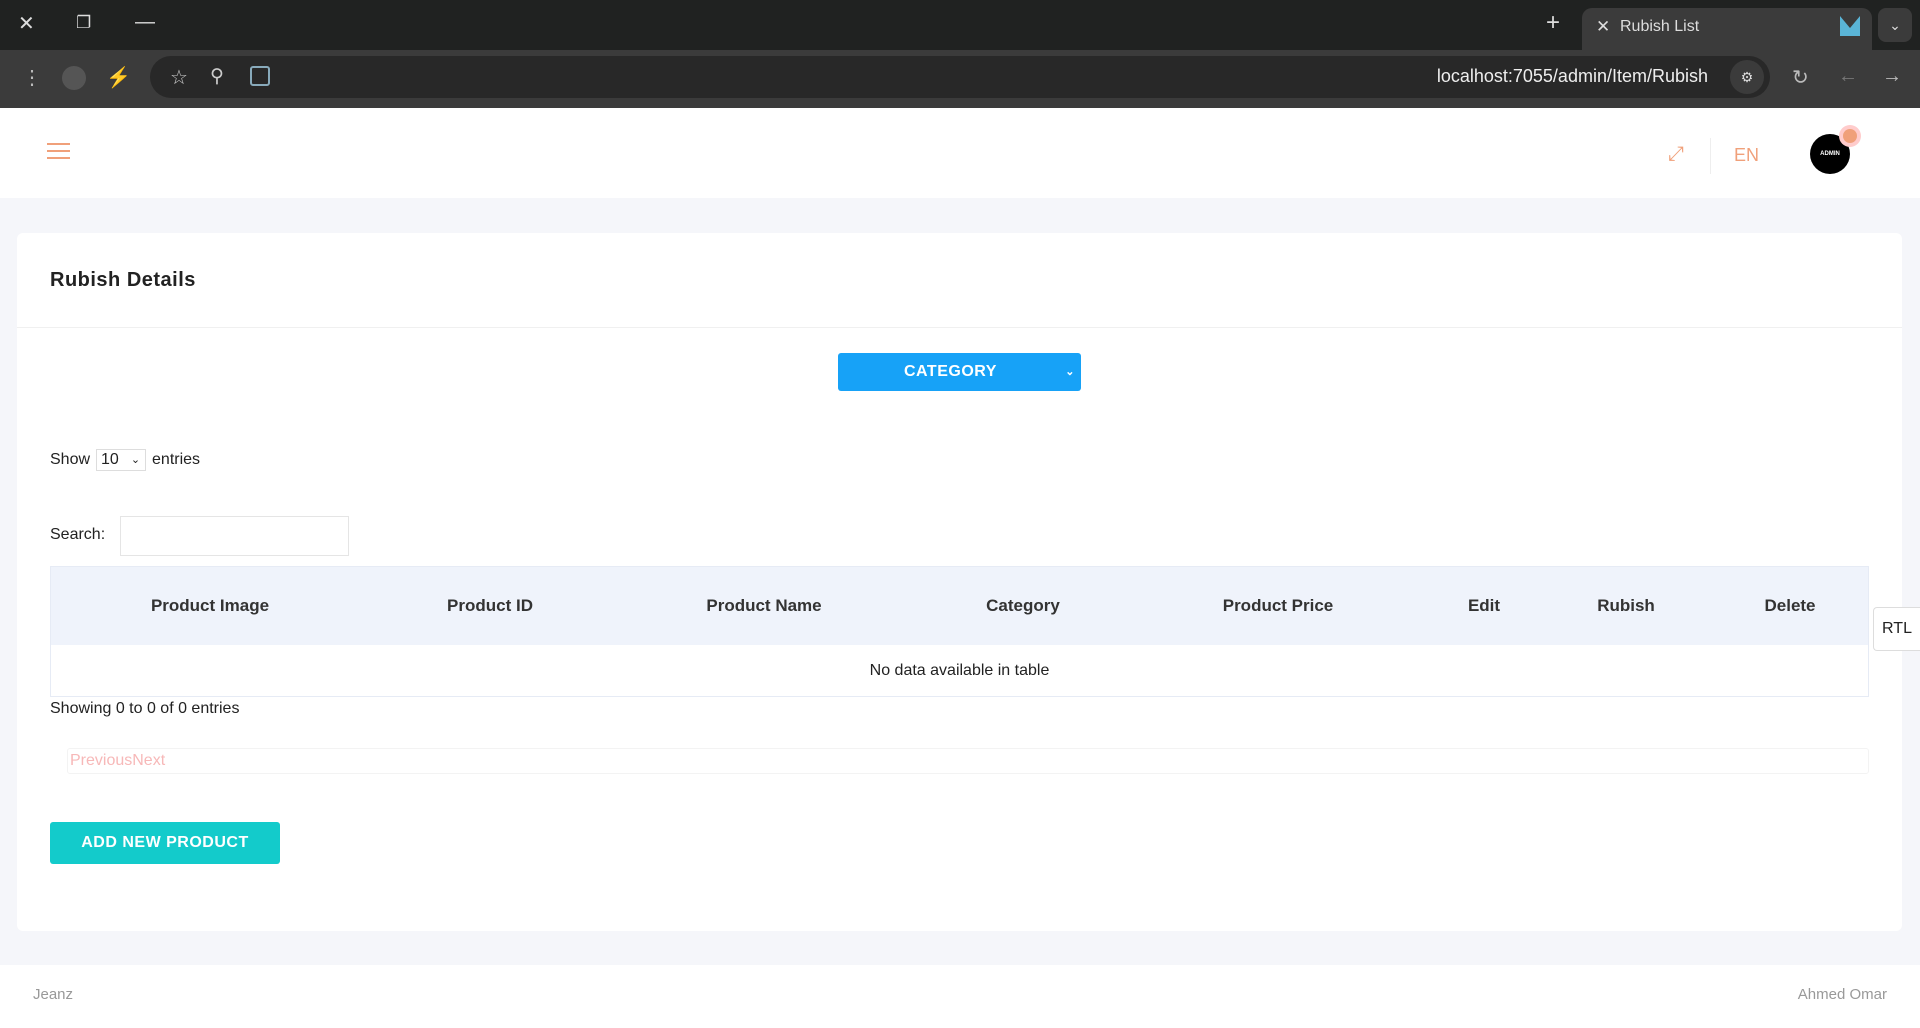 The height and width of the screenshot is (1028, 1920). I want to click on zoom-icon: ⚲, so click(217, 76).